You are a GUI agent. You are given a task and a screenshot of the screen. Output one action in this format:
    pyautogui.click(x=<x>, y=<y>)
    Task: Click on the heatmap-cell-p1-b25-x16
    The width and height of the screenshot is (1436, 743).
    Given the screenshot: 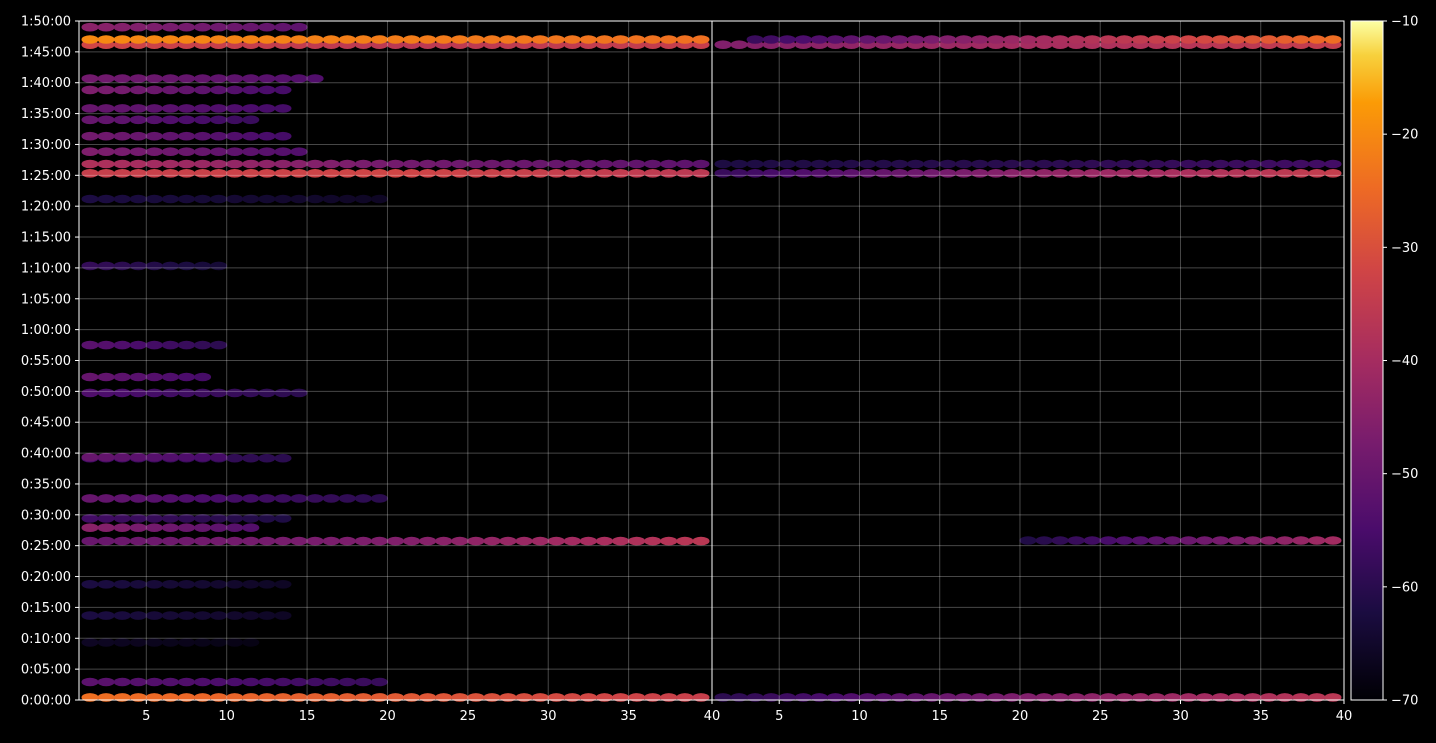 What is the action you would take?
    pyautogui.click(x=331, y=39)
    